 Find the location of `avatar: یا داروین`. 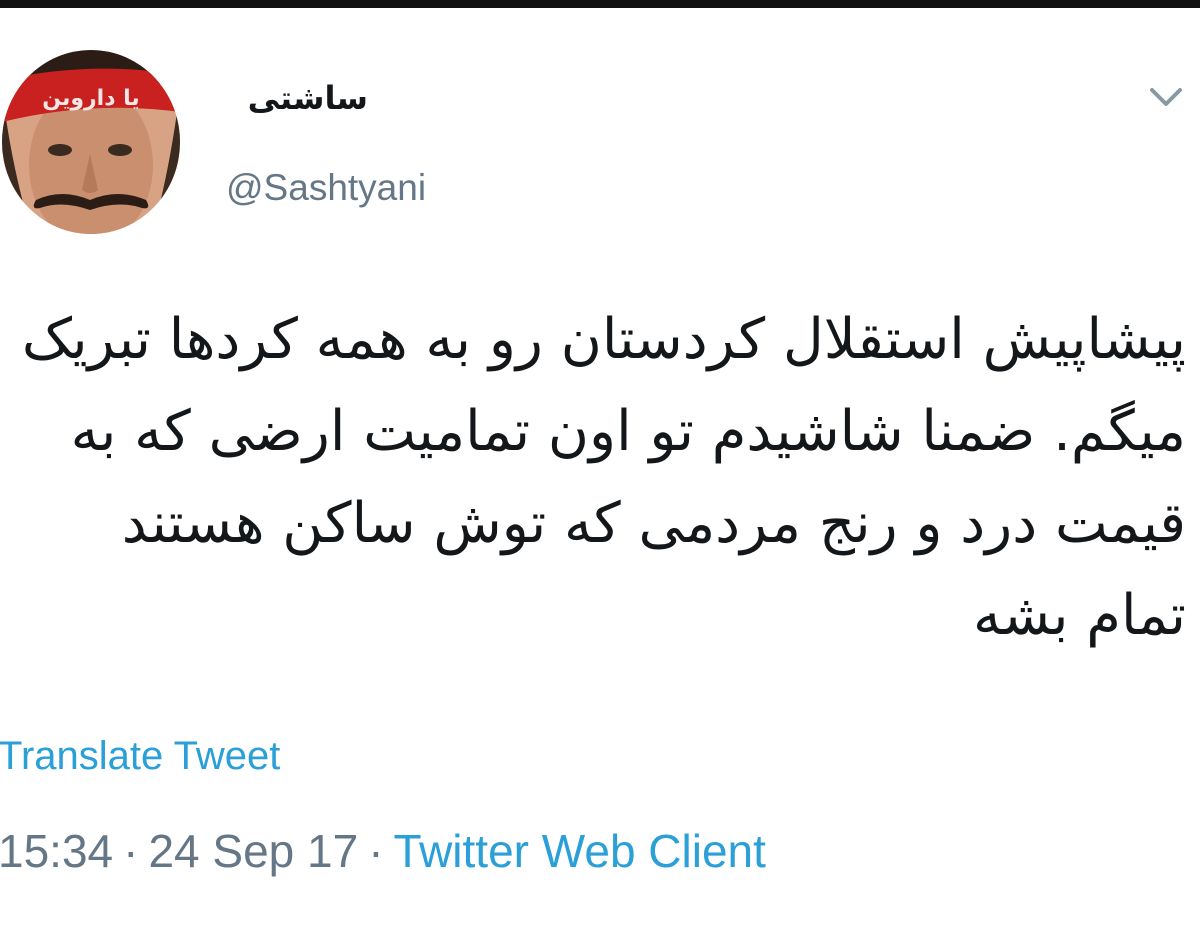

avatar: یا داروین is located at coordinates (91, 142).